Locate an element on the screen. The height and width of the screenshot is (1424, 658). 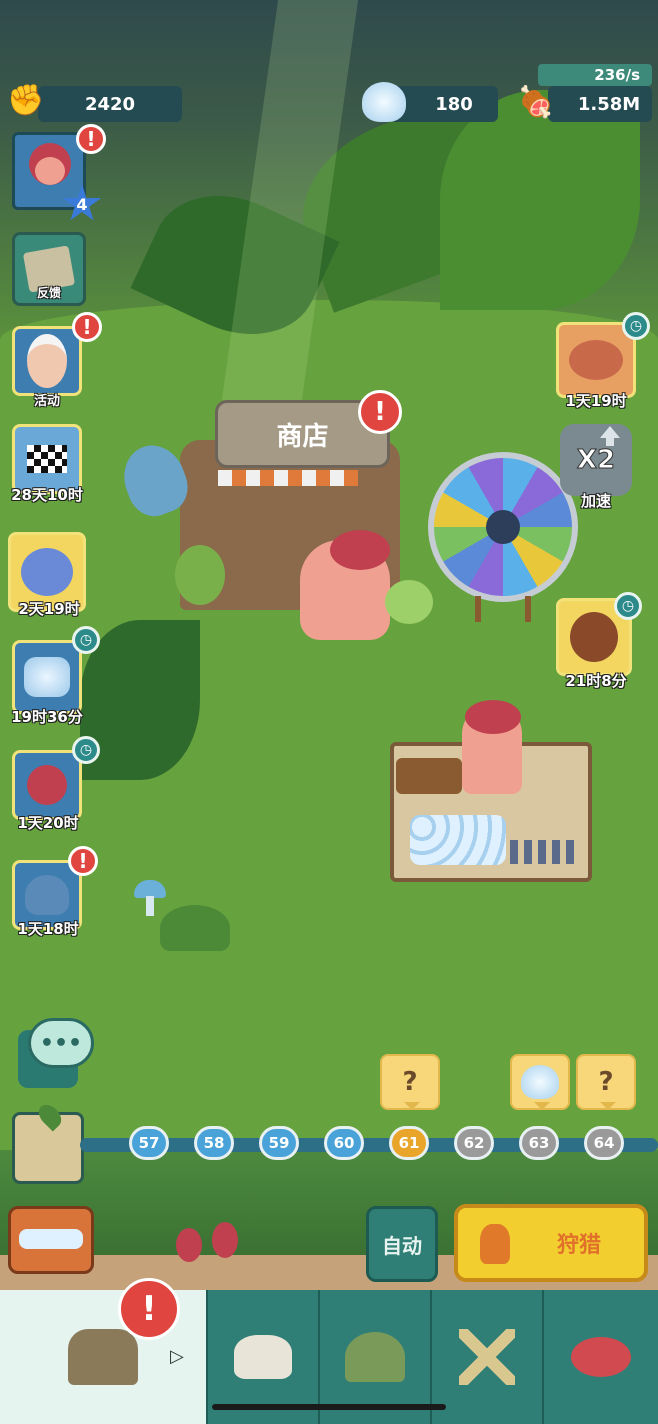
tab-weapons is located at coordinates (488, 1357).